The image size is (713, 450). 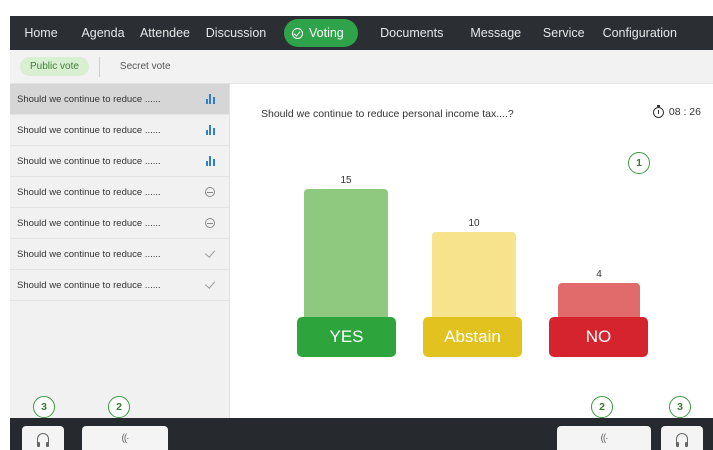 What do you see at coordinates (99, 66) in the screenshot?
I see `tab-divider` at bounding box center [99, 66].